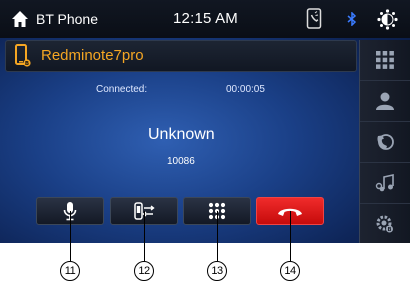 Image resolution: width=410 pixels, height=290 pixels. Describe the element at coordinates (352, 19) in the screenshot. I see `bluetooth-icon` at that location.